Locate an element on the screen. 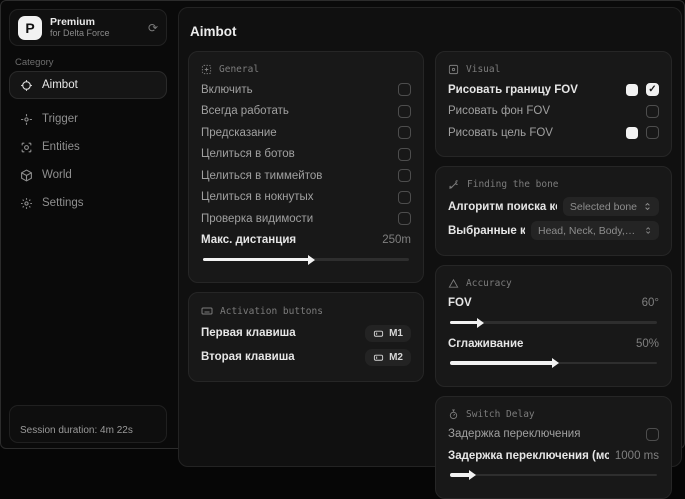 This screenshot has height=499, width=685. enable-checkbox is located at coordinates (404, 89).